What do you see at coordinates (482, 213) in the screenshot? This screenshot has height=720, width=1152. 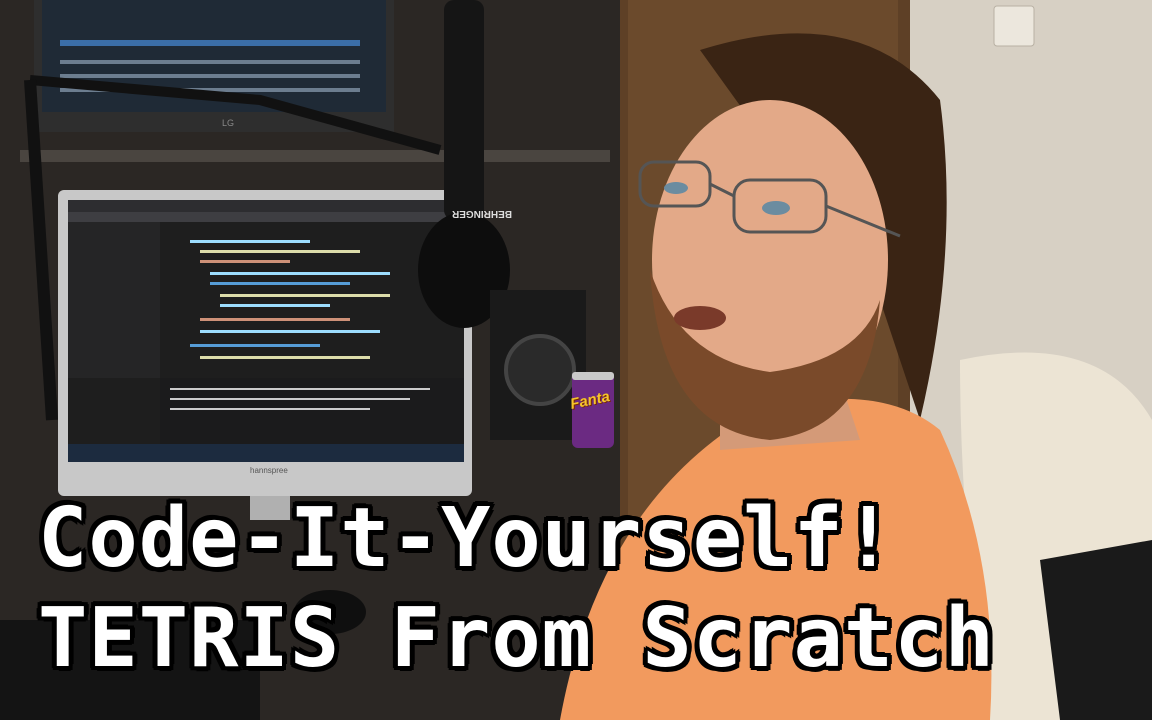 I see `mic-brand: BEHRINGER` at bounding box center [482, 213].